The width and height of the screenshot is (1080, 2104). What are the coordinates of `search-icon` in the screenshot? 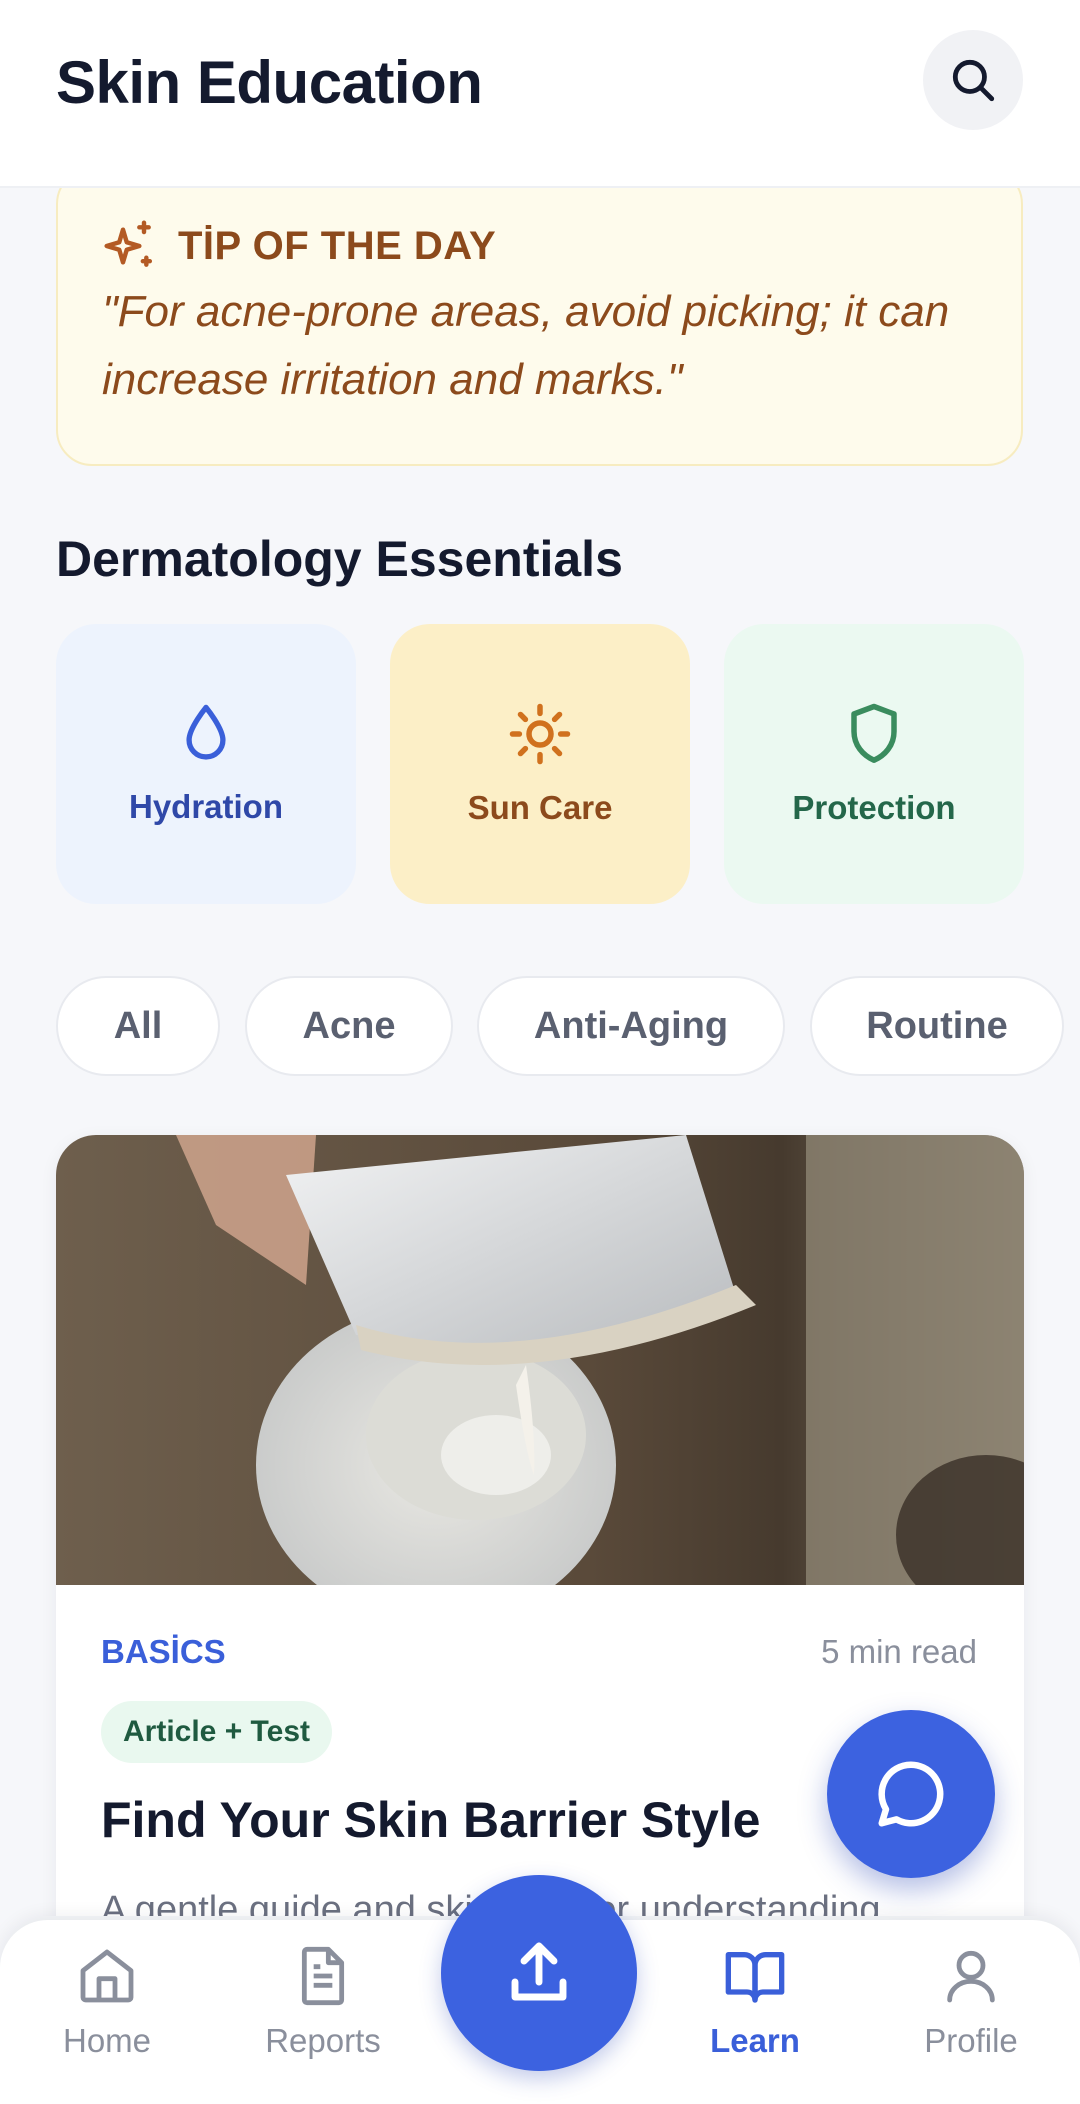 It's located at (973, 80).